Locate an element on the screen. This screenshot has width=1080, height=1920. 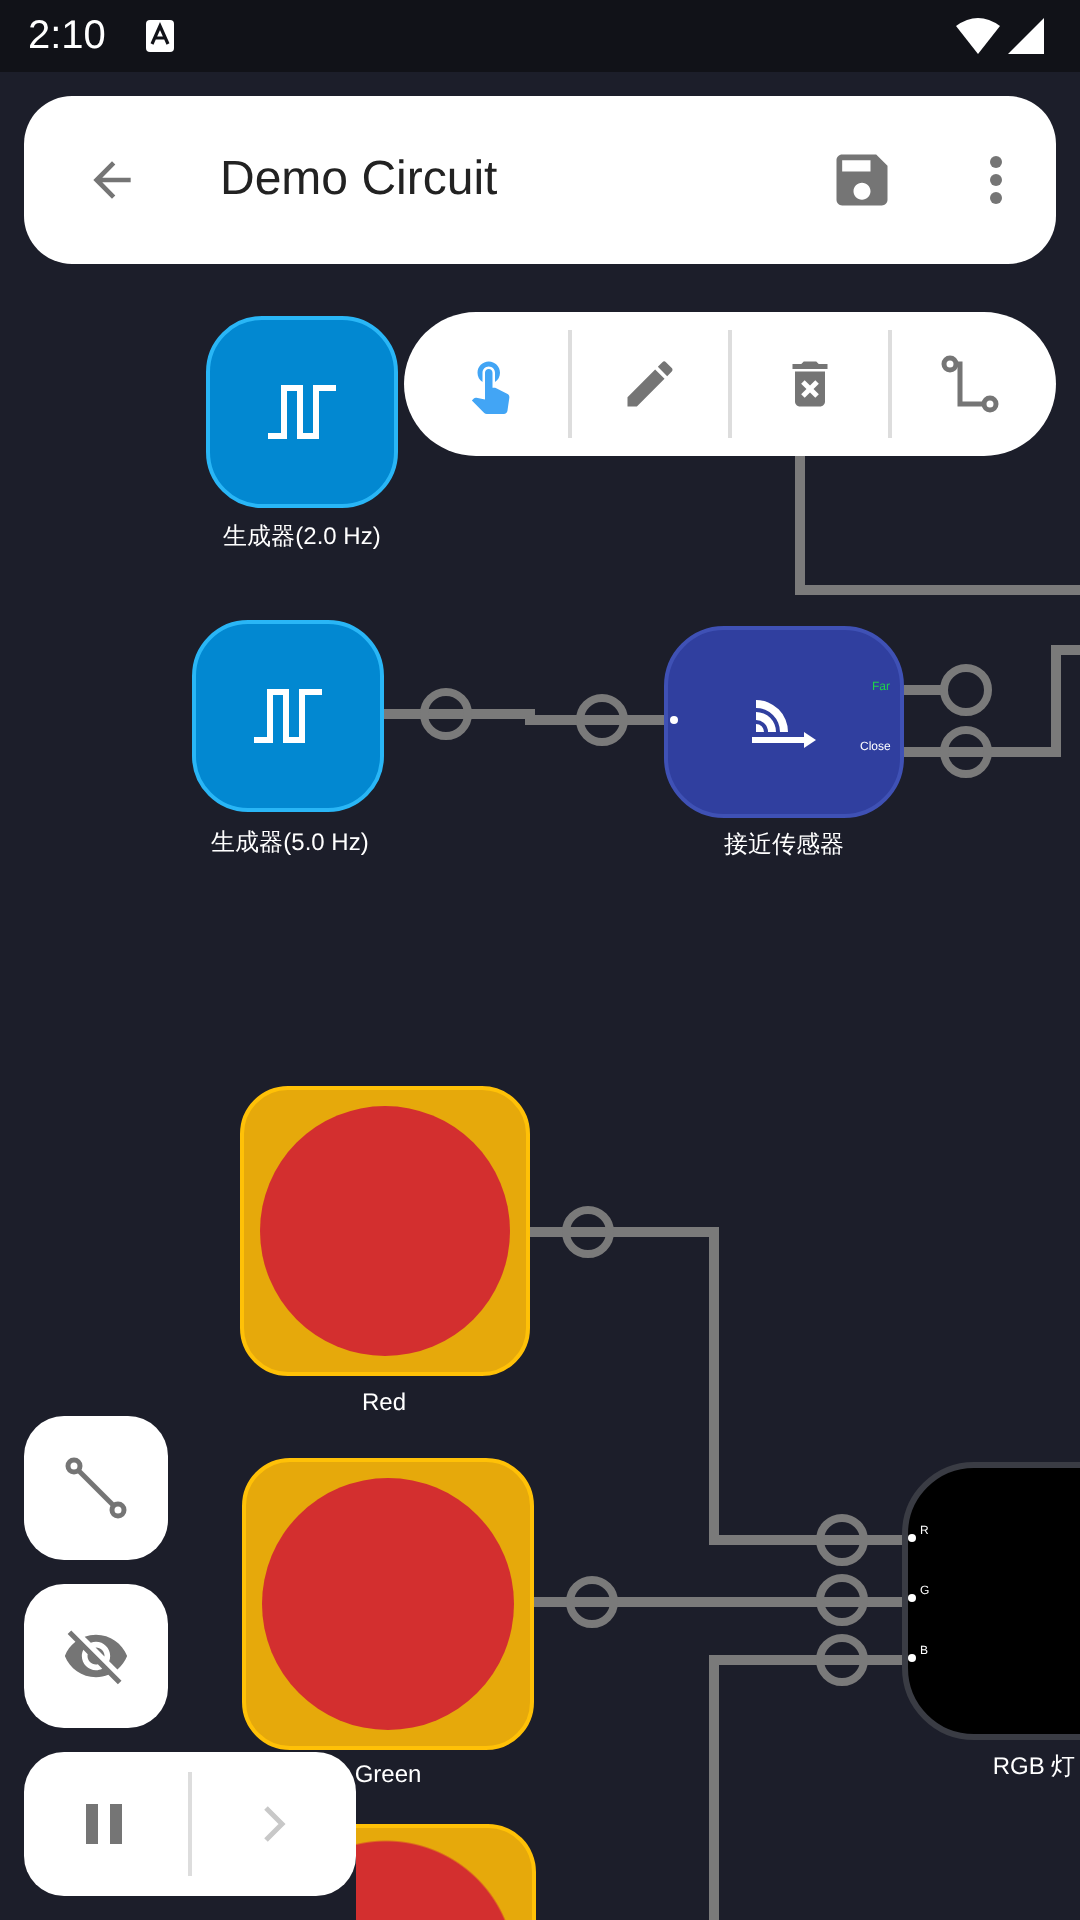
node-label: RGB 灯 is located at coordinates (1034, 1767).